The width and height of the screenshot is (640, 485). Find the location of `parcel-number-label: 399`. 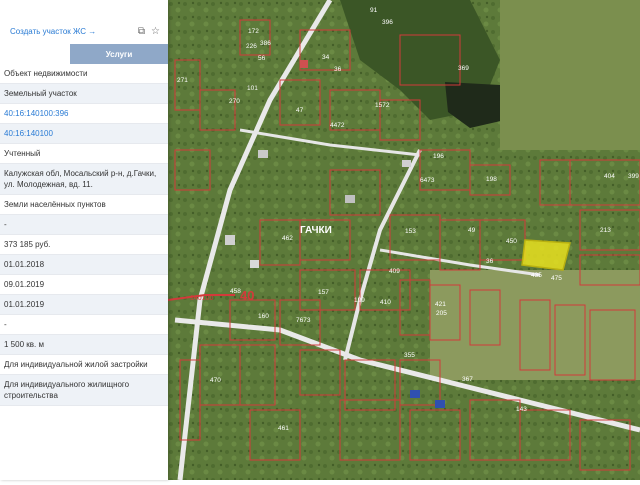

parcel-number-label: 399 is located at coordinates (633, 176).